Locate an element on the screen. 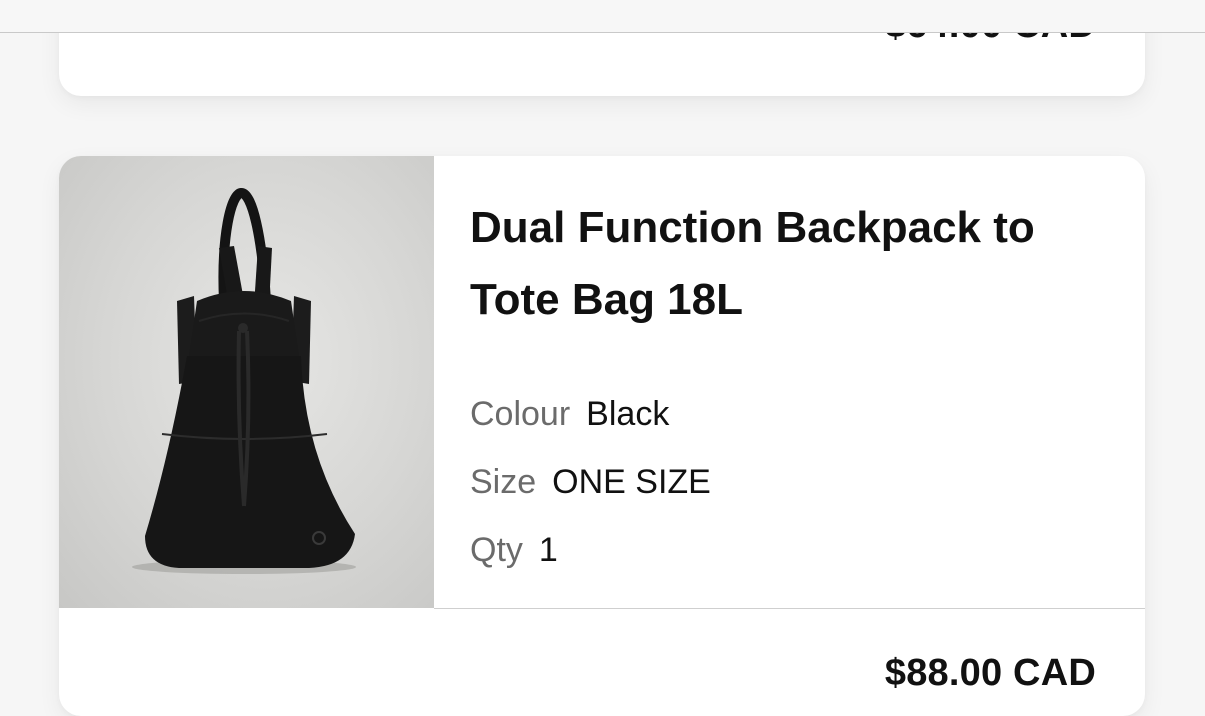 The height and width of the screenshot is (716, 1205). attribute-size: Size ONE SIZE is located at coordinates (790, 482).